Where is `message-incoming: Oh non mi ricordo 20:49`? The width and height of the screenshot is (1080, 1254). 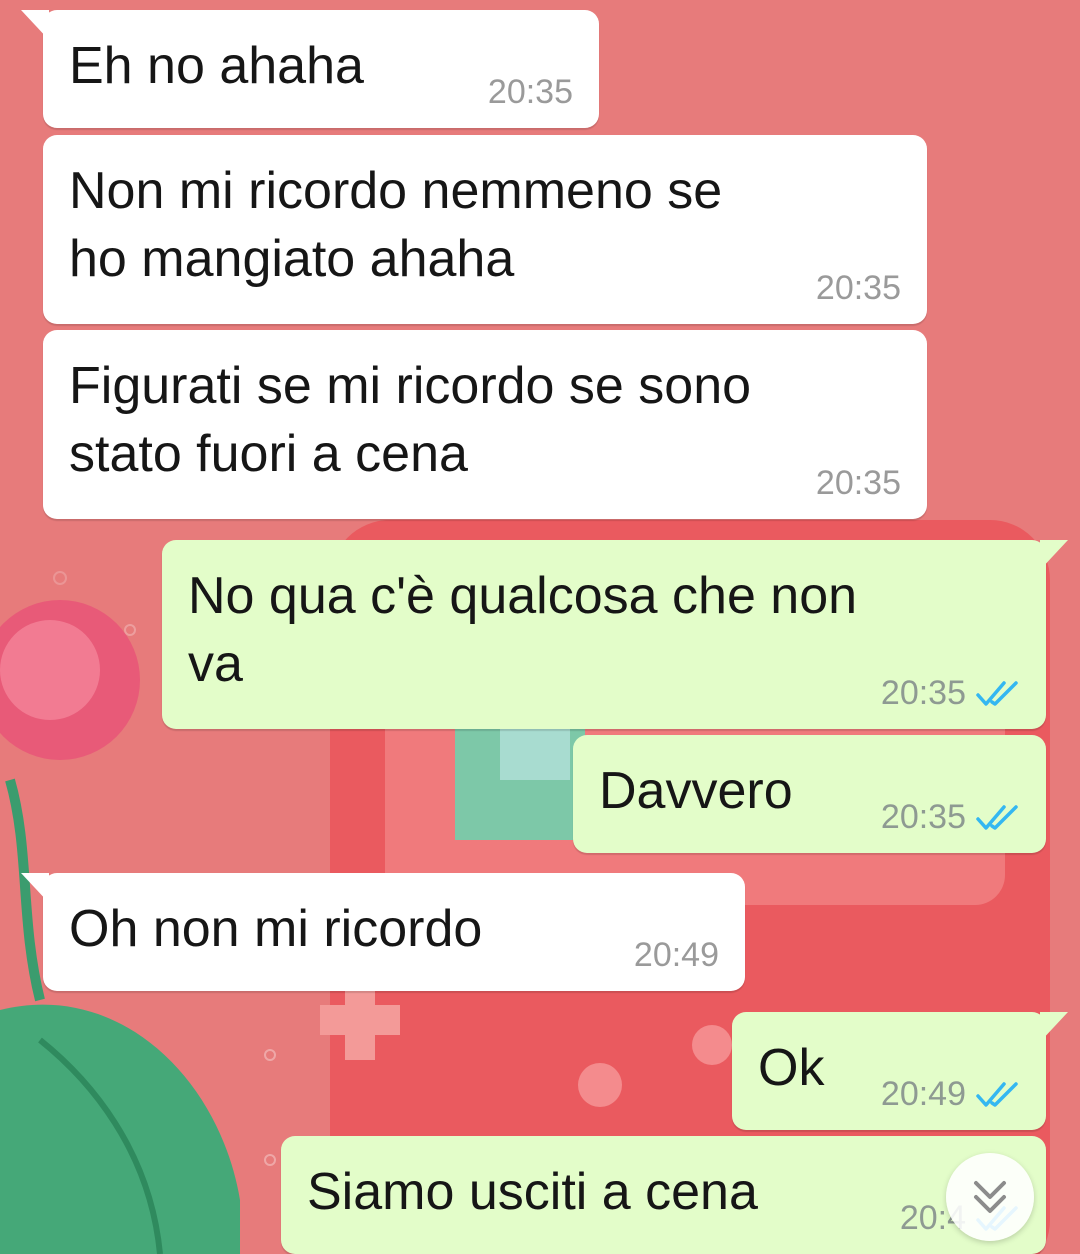
message-incoming: Oh non mi ricordo 20:49 is located at coordinates (383, 932).